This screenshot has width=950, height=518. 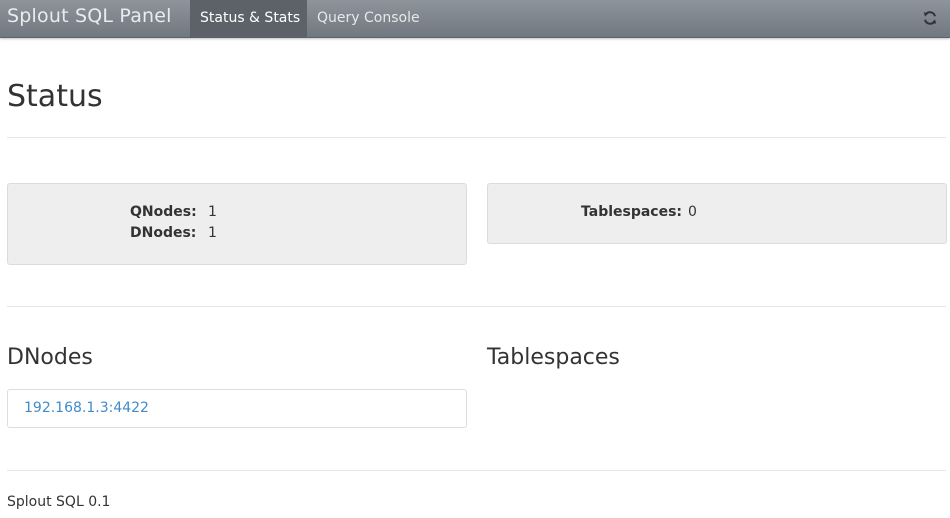 I want to click on refresh-icon, so click(x=930, y=18).